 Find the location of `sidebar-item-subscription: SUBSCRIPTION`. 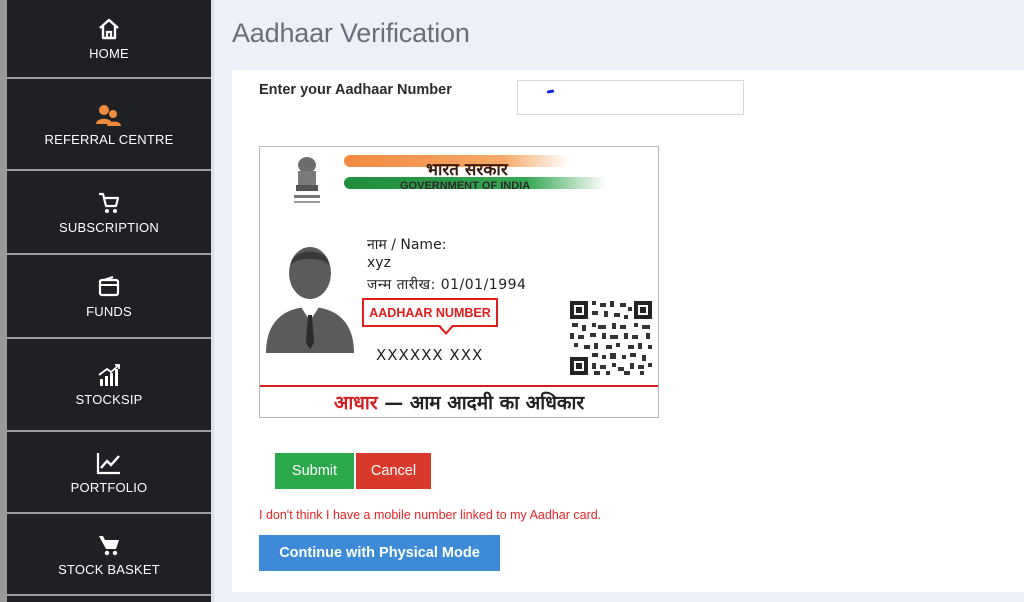

sidebar-item-subscription: SUBSCRIPTION is located at coordinates (109, 213).